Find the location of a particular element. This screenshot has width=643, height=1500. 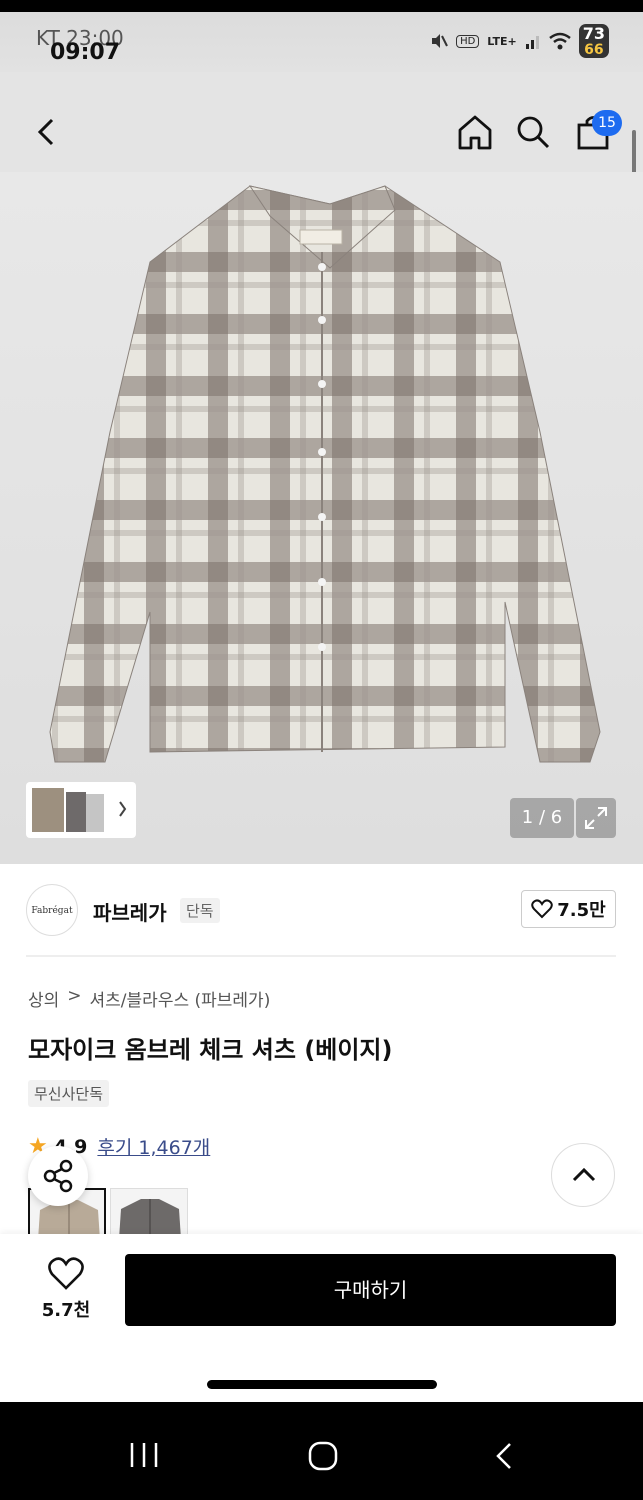

expand-button is located at coordinates (596, 818).